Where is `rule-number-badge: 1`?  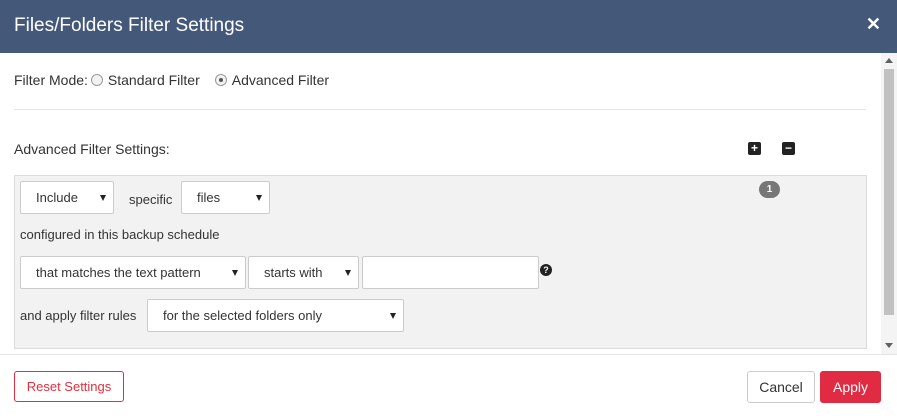 rule-number-badge: 1 is located at coordinates (769, 189).